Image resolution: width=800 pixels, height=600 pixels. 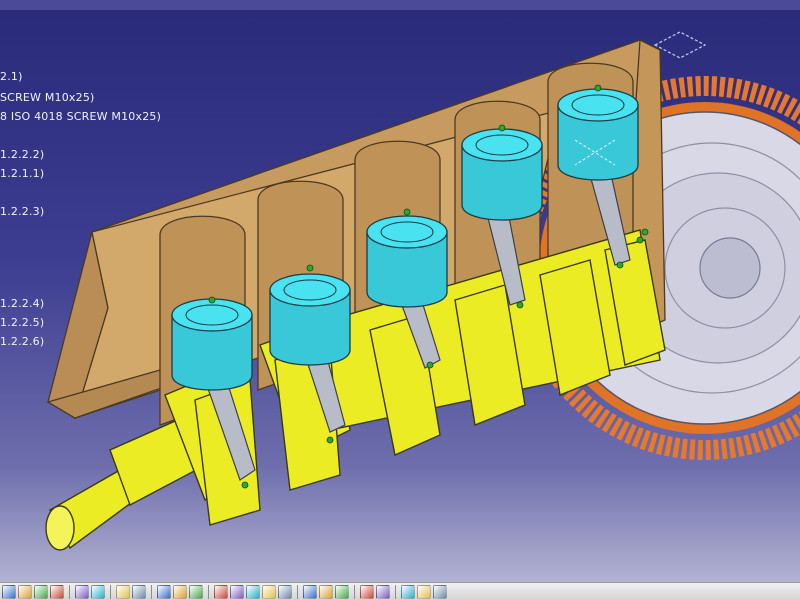 What do you see at coordinates (123, 591) in the screenshot?
I see `new-part-icon` at bounding box center [123, 591].